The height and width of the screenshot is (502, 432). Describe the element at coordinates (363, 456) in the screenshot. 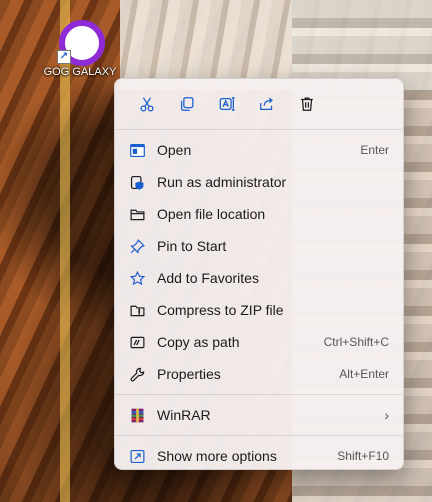

I see `menu-item-shortcut: Shift+F10` at that location.